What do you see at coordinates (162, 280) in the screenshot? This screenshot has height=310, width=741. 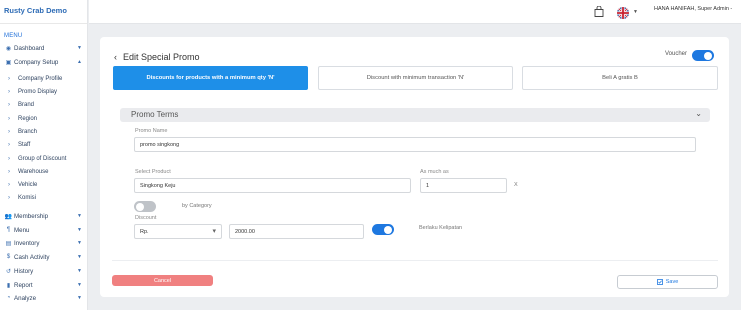 I see `cancel-button: Cancel` at bounding box center [162, 280].